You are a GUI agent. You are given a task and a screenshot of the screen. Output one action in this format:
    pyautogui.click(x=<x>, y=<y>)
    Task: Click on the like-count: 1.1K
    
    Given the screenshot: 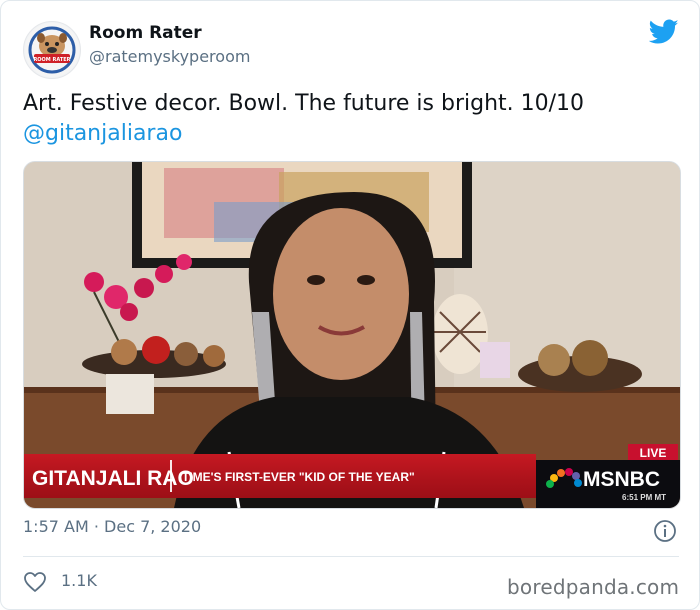 What is the action you would take?
    pyautogui.click(x=79, y=580)
    